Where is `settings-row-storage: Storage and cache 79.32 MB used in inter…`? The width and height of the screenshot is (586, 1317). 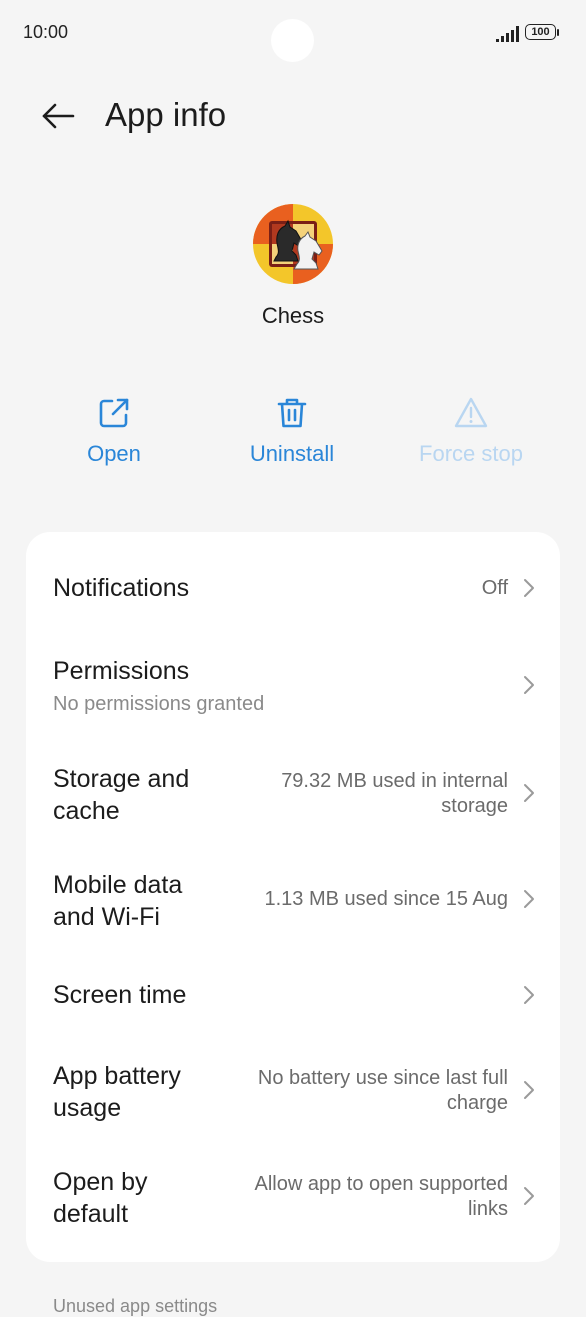 settings-row-storage: Storage and cache 79.32 MB used in inter… is located at coordinates (293, 793).